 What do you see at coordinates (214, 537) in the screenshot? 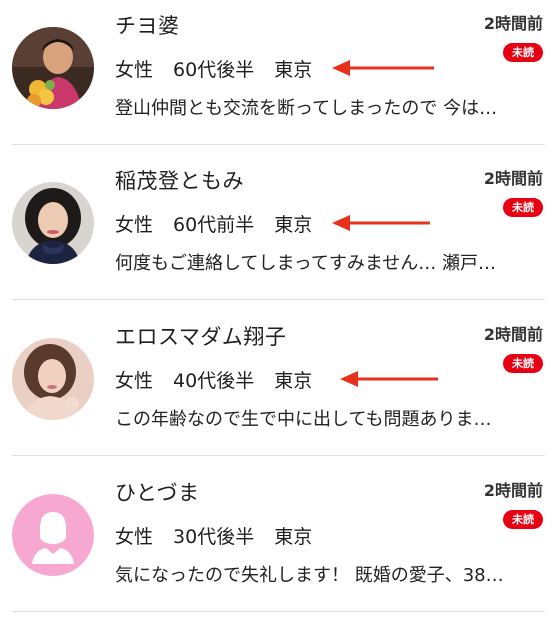
I see `age-label: 30代後半` at bounding box center [214, 537].